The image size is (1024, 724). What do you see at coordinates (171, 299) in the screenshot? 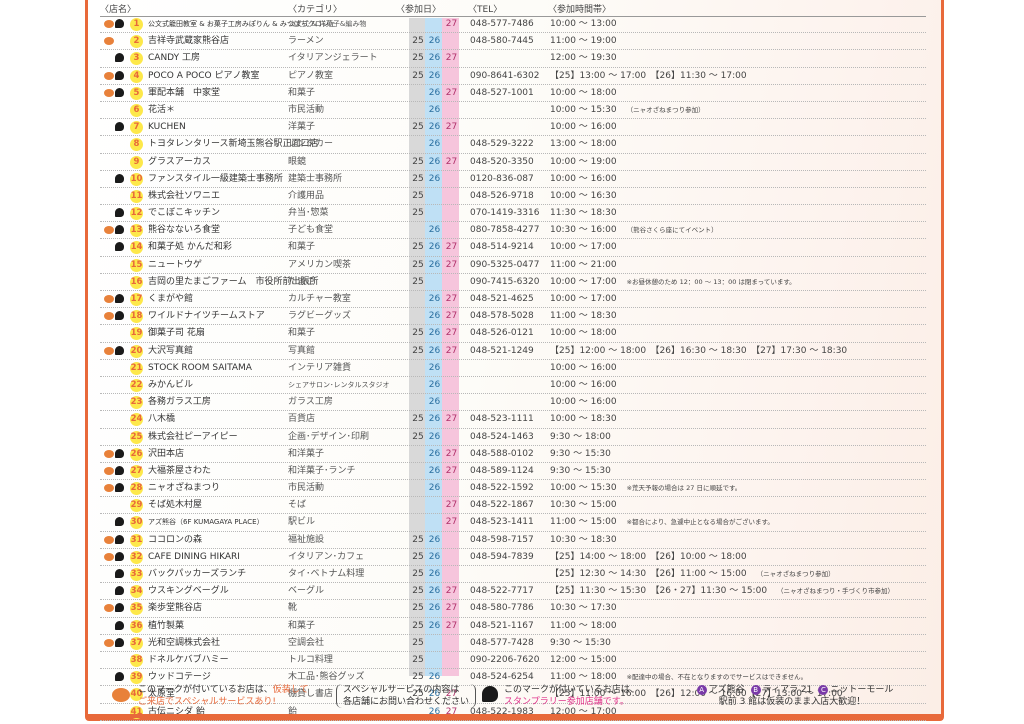
I see `store-name: くまがや館` at bounding box center [171, 299].